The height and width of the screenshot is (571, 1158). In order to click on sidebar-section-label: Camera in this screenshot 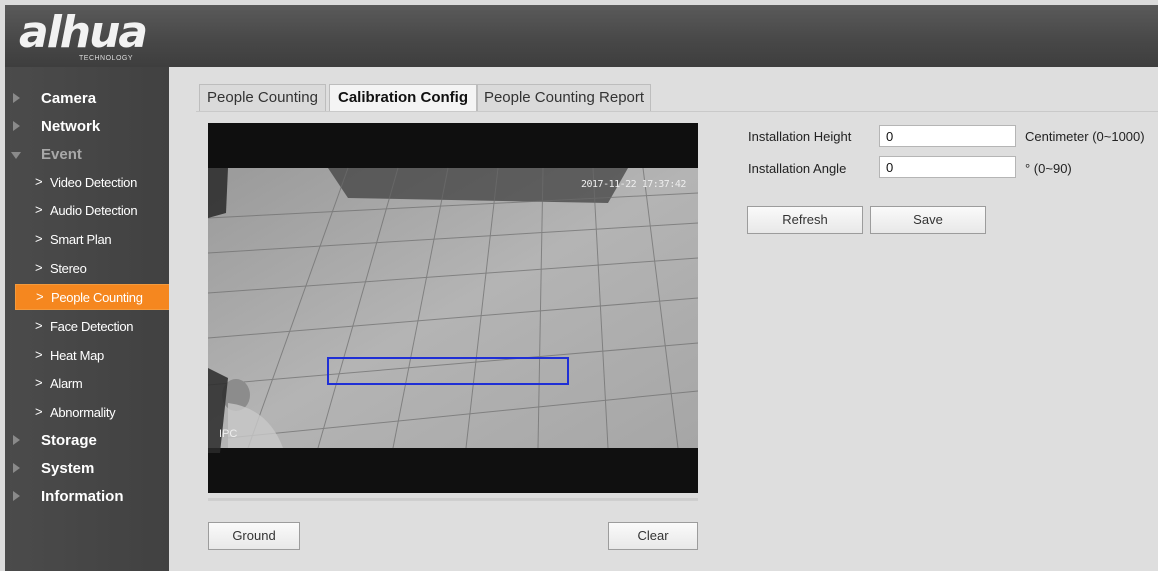, I will do `click(69, 98)`.